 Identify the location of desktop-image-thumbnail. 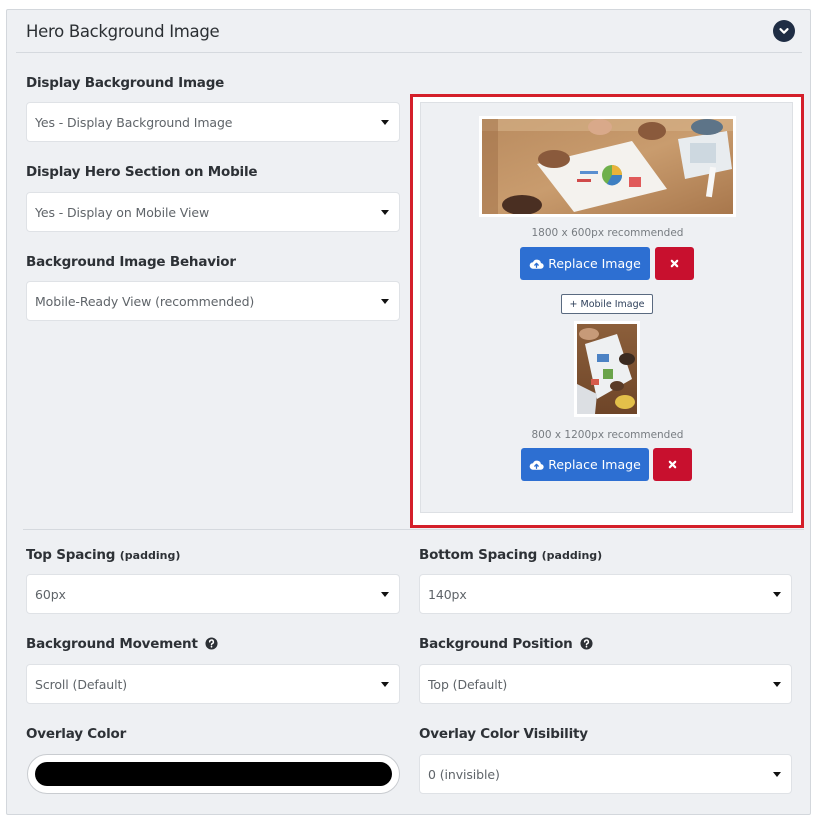
(607, 166).